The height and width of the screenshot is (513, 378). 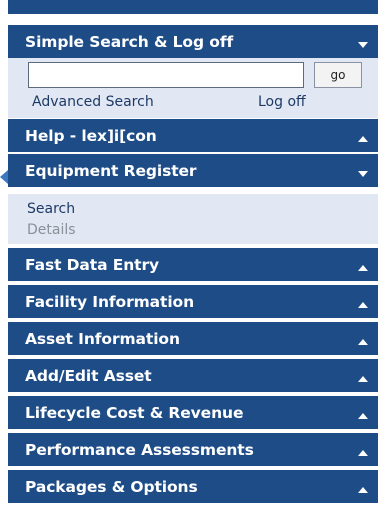 I want to click on section-header-label: Lifecycle Cost & Revenue, so click(x=134, y=413).